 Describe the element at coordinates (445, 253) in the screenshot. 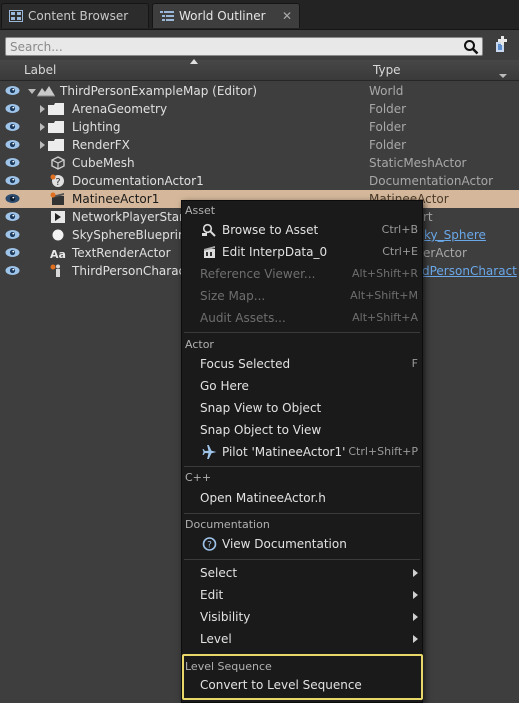

I see `row-type: erActor` at that location.